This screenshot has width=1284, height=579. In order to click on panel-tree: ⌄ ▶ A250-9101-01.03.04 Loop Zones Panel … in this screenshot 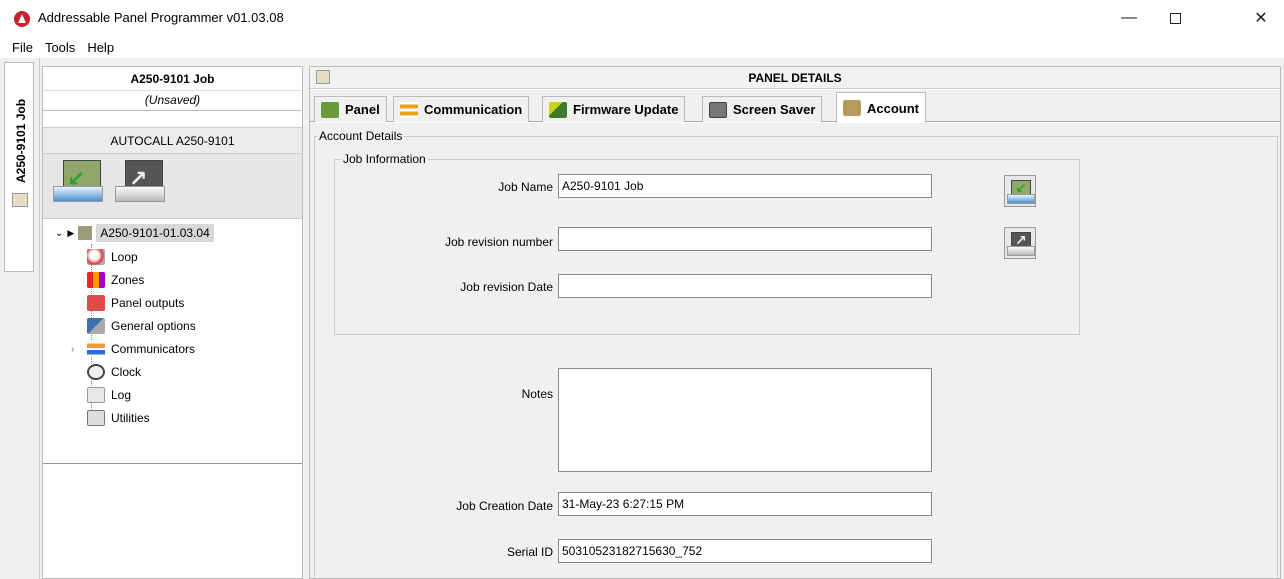, I will do `click(172, 342)`.